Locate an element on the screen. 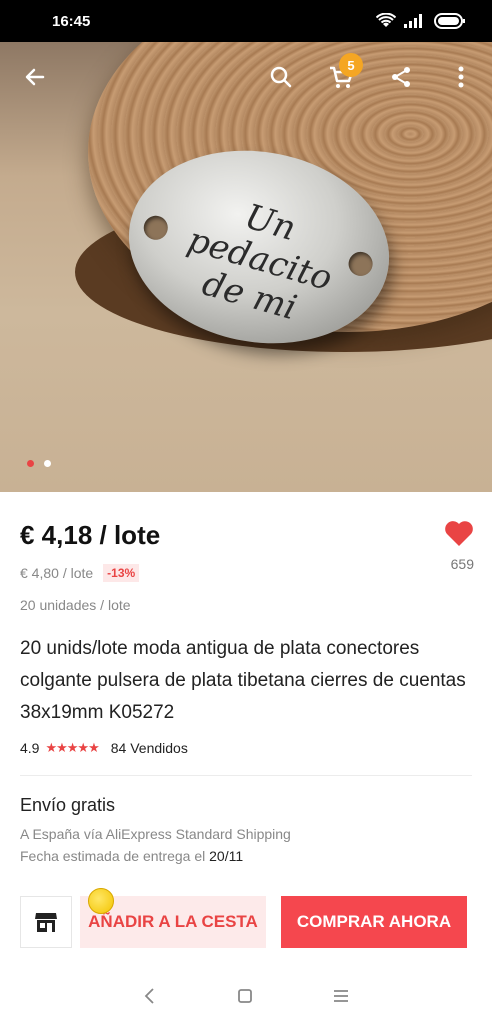 Image resolution: width=492 pixels, height=1024 pixels. more-button is located at coordinates (461, 77).